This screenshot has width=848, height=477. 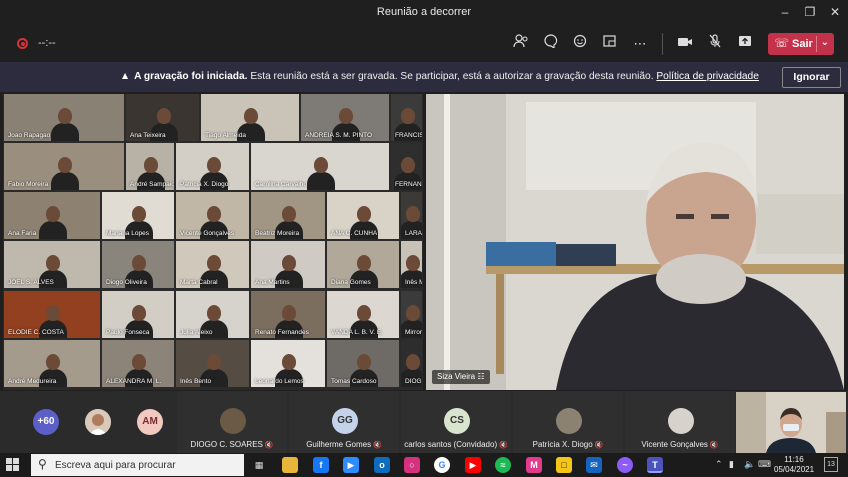 I want to click on speaker-name-tag: Siza Vieira ☷, so click(x=461, y=377).